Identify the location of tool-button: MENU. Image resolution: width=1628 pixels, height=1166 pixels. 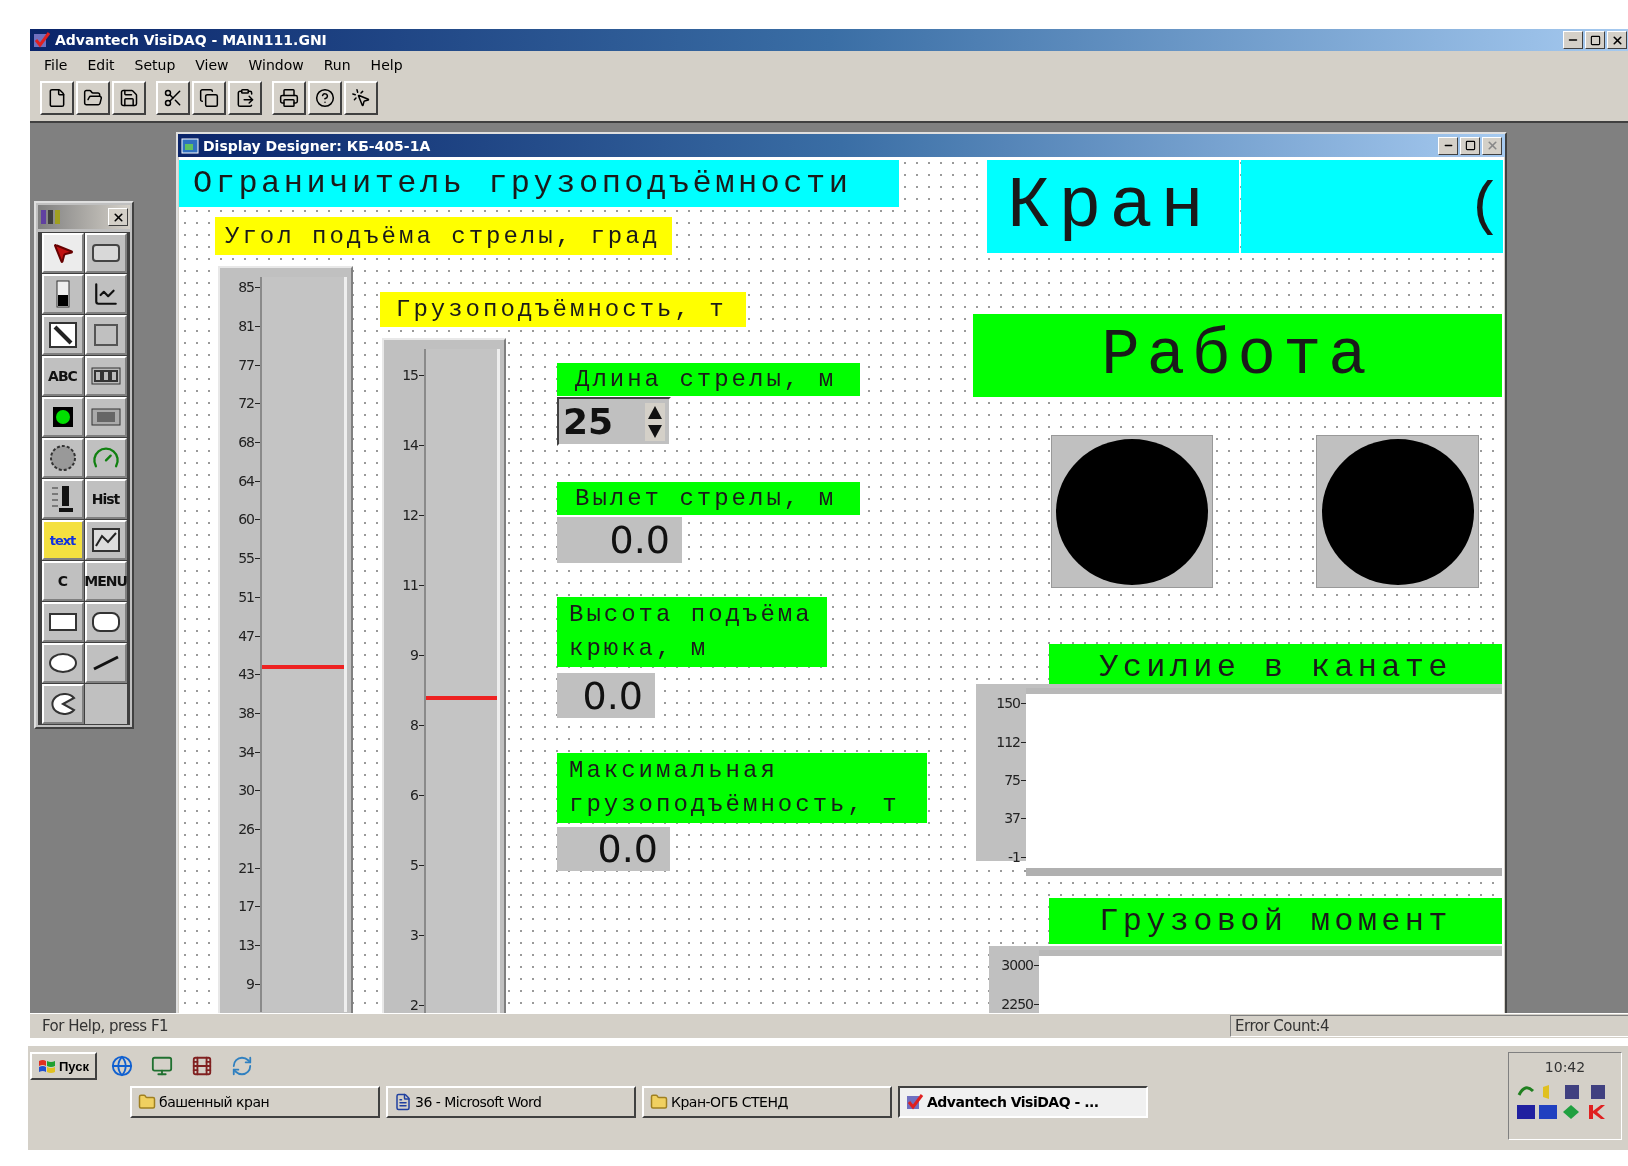
(105, 581).